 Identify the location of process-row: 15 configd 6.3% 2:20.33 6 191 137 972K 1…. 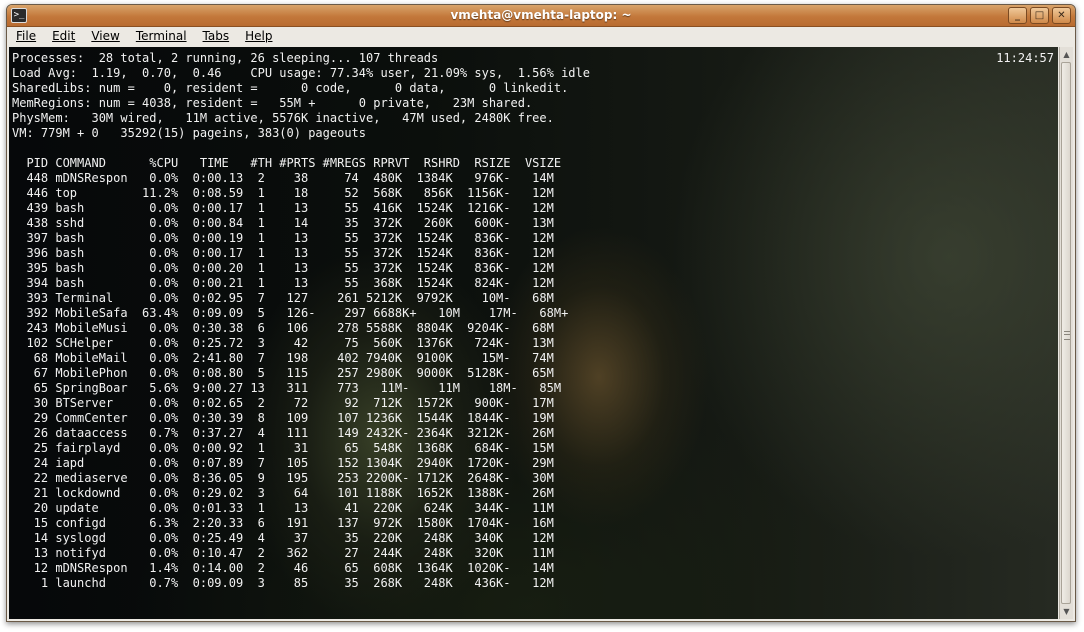
(283, 523).